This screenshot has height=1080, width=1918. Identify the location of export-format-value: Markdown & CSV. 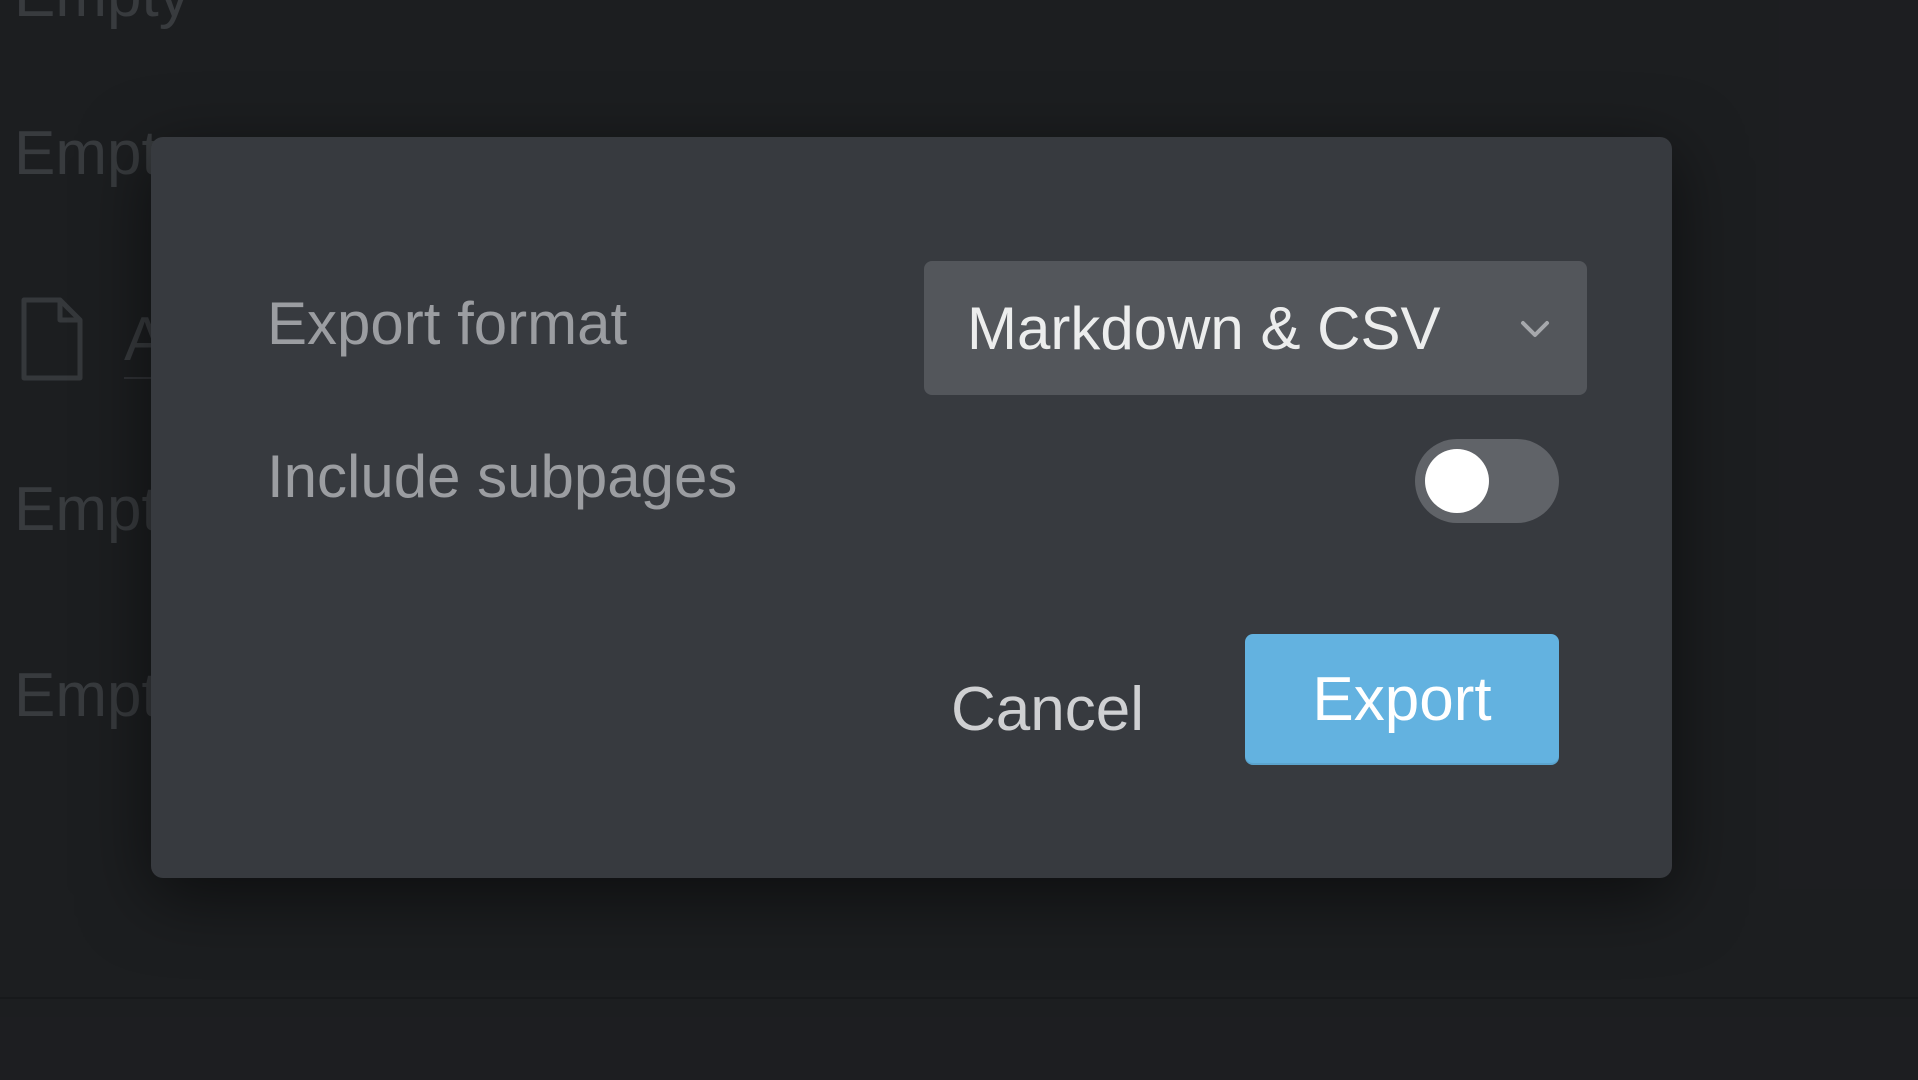
(1204, 328).